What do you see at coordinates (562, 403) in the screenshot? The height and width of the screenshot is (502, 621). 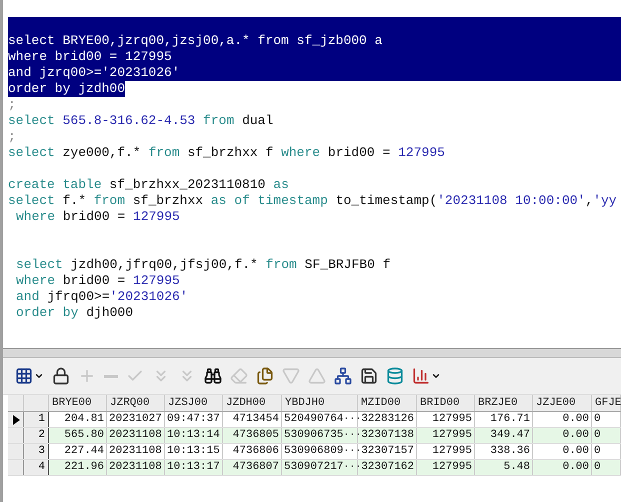 I see `column-header: JZJE00` at bounding box center [562, 403].